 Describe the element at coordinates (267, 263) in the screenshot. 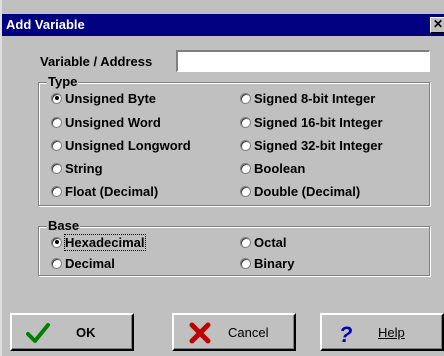

I see `radio-binary: Binary` at that location.